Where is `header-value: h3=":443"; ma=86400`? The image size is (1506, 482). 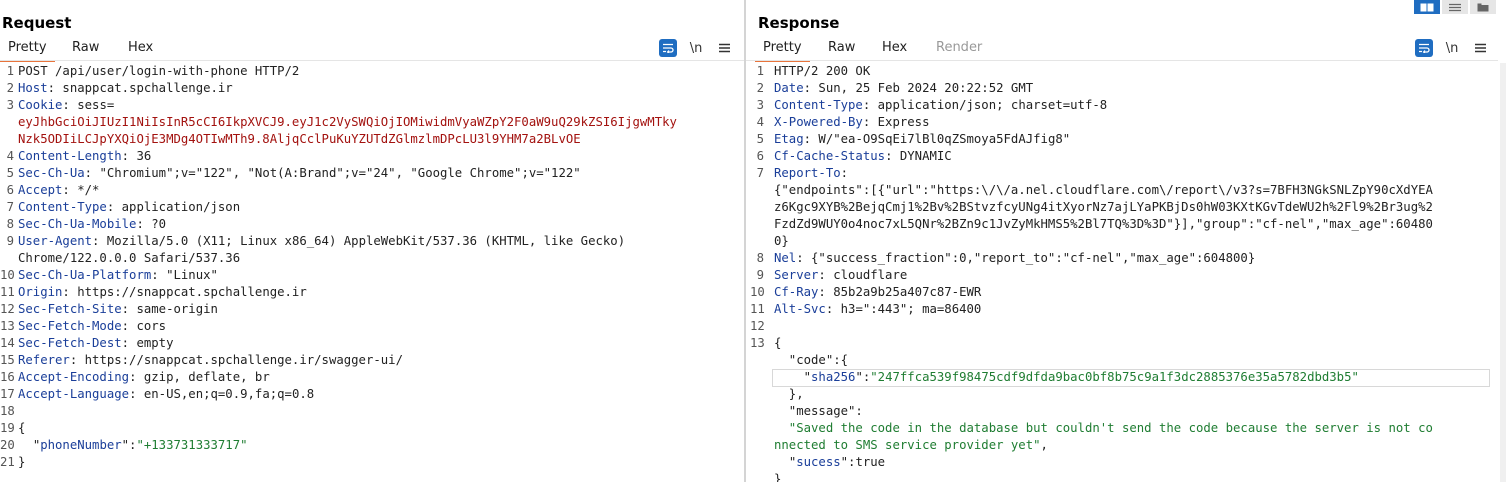 header-value: h3=":443"; ma=86400 is located at coordinates (907, 309).